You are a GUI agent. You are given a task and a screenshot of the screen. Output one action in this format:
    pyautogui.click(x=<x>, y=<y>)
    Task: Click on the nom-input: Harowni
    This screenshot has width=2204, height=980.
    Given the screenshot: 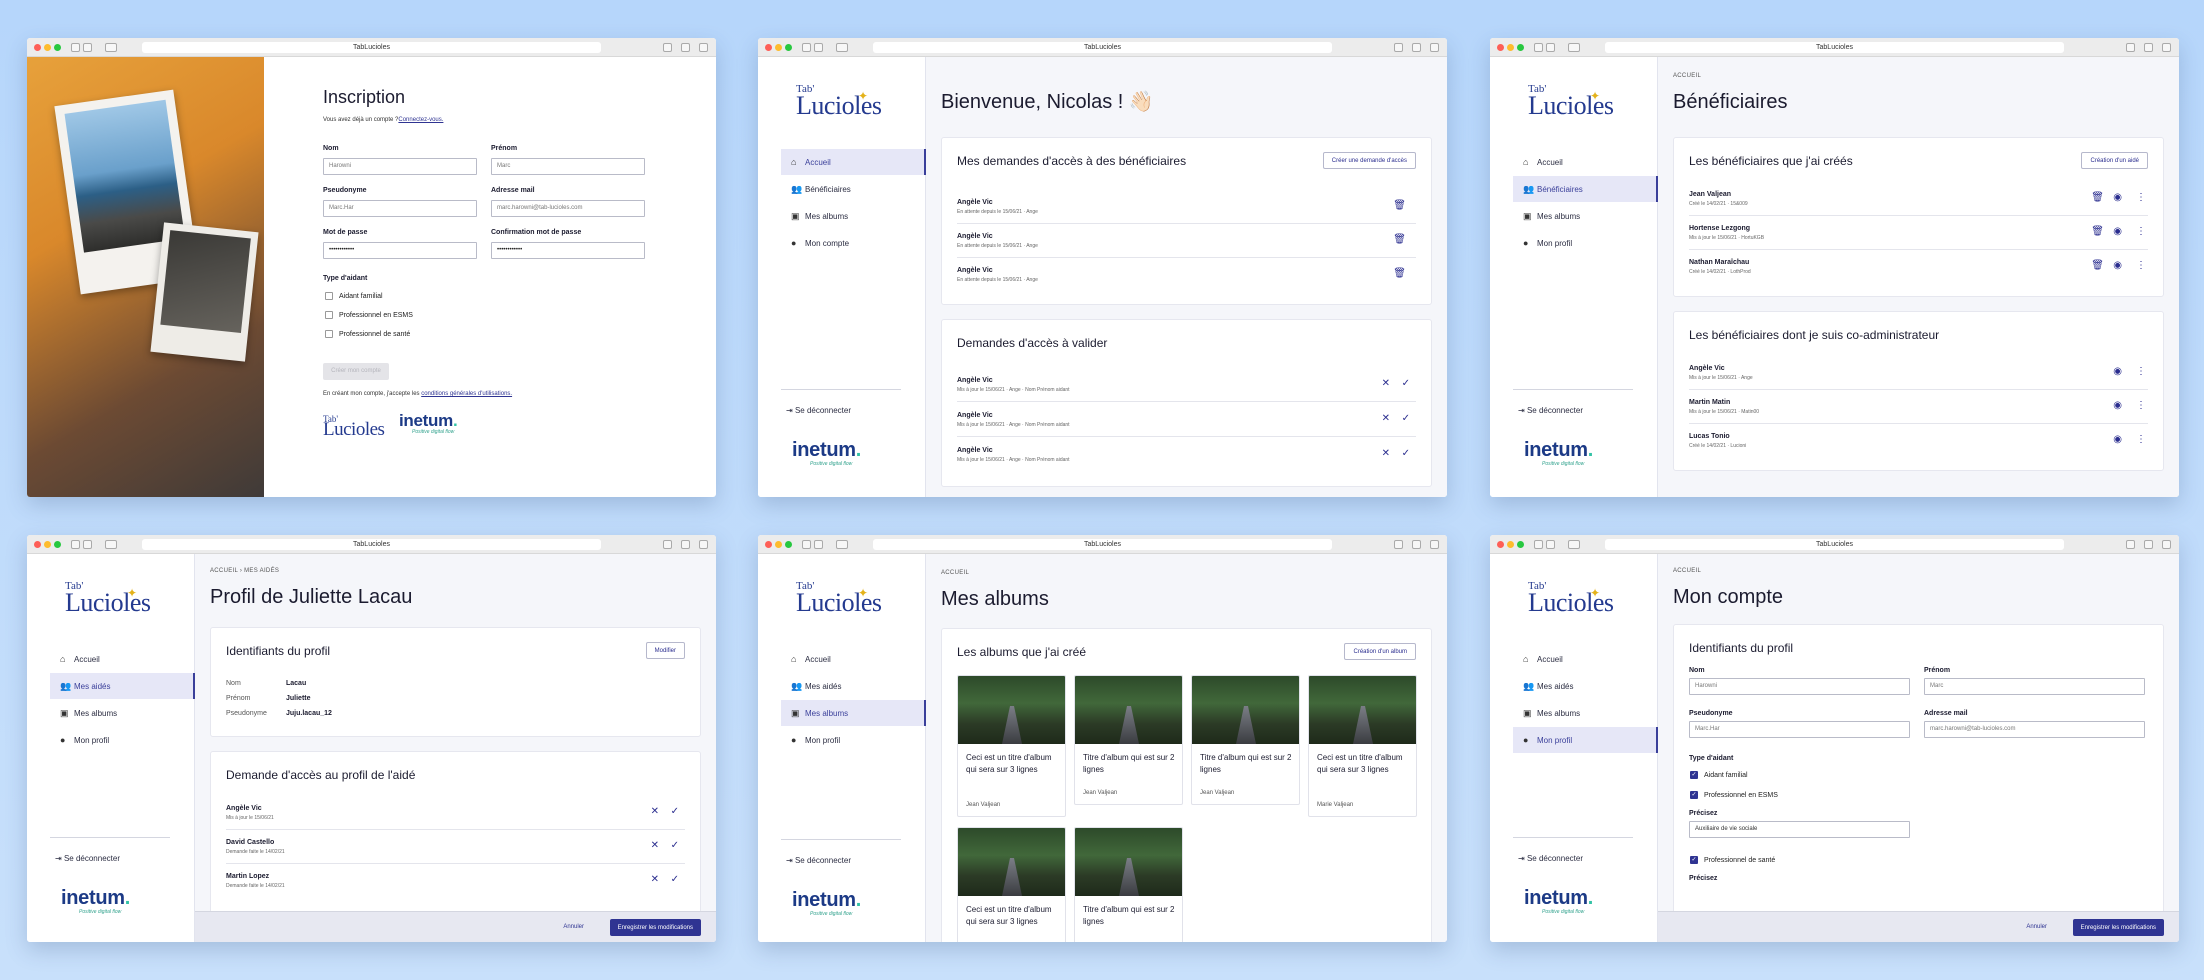 What is the action you would take?
    pyautogui.click(x=400, y=166)
    